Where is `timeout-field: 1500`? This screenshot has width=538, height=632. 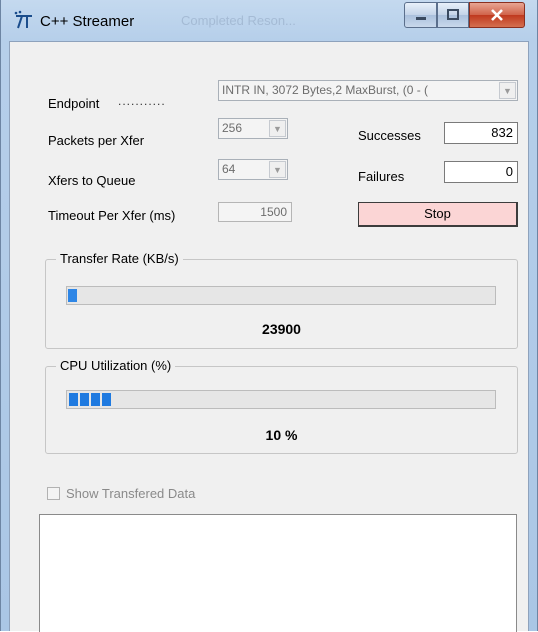 timeout-field: 1500 is located at coordinates (255, 212).